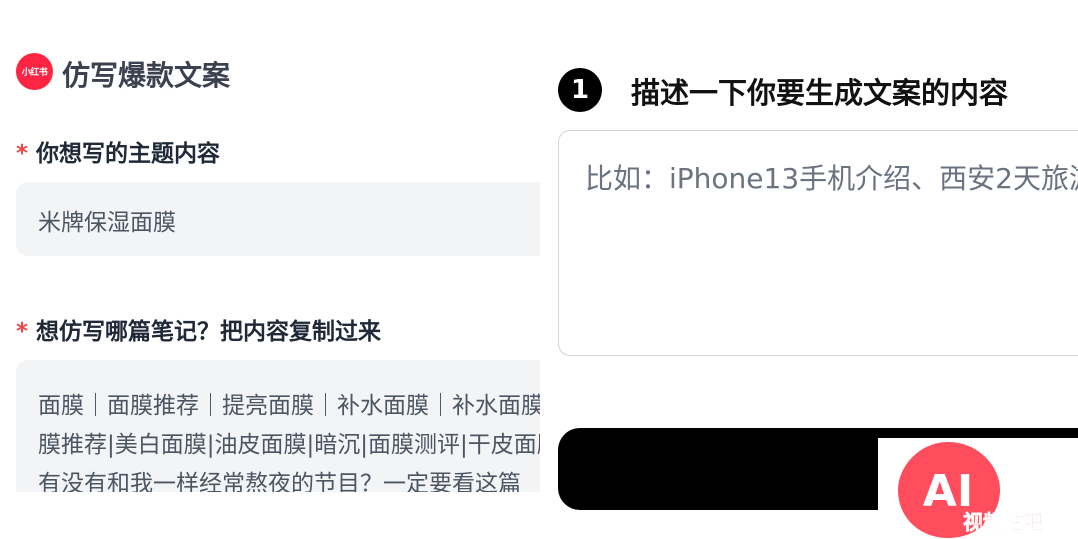 This screenshot has width=1078, height=539. Describe the element at coordinates (34, 71) in the screenshot. I see `xiaohongshu-logo-icon: 小红书` at that location.